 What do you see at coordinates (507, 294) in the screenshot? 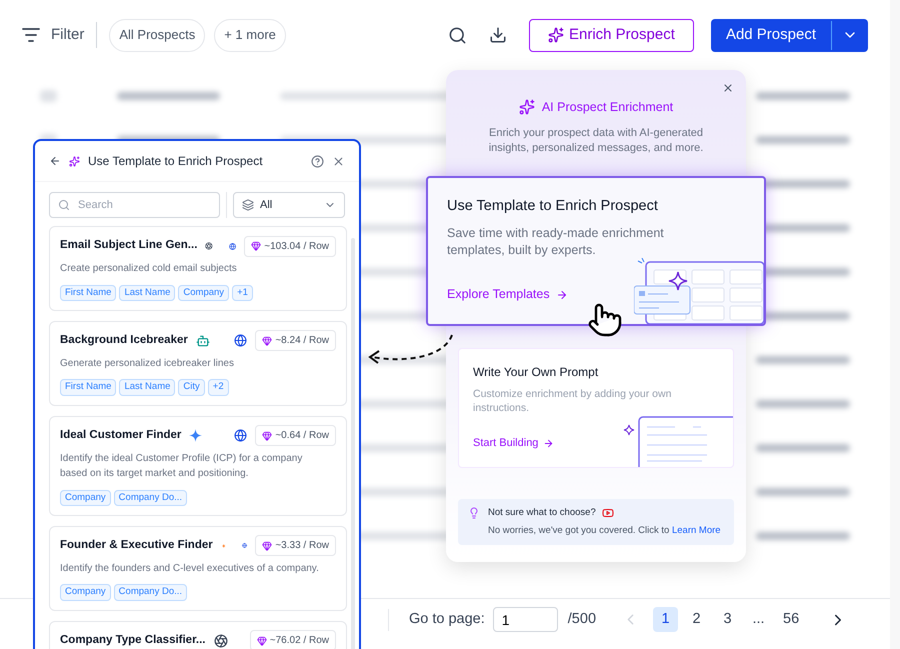
I see `option-link: Explore Templates` at bounding box center [507, 294].